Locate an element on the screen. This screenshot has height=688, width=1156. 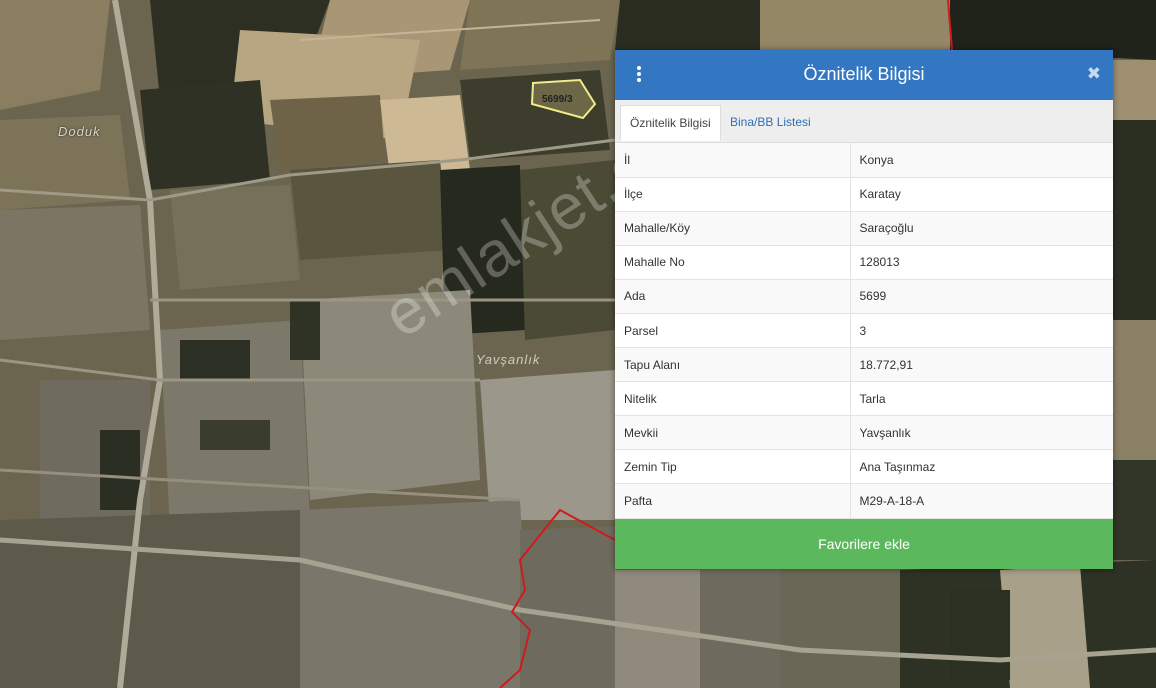
table-row: Nitelik Tarla is located at coordinates (864, 399).